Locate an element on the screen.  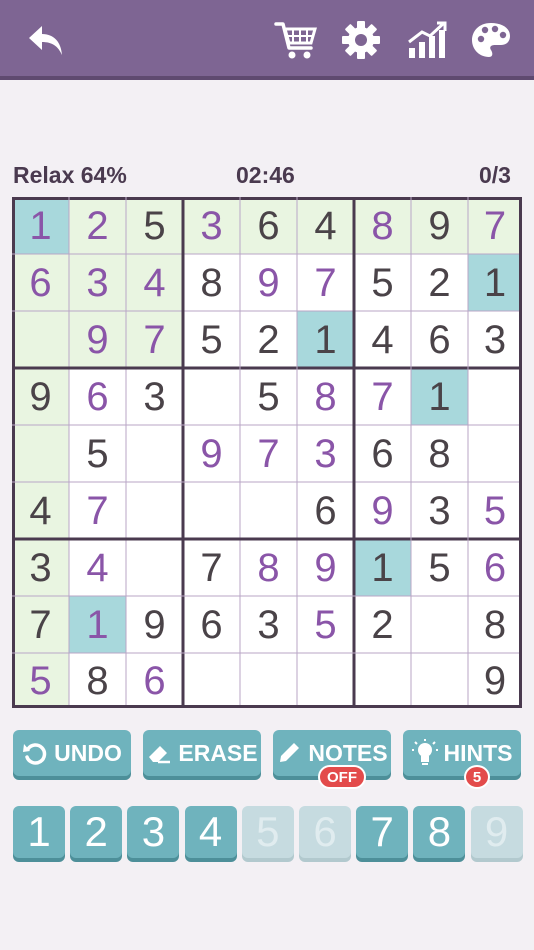
cart-icon is located at coordinates (296, 40).